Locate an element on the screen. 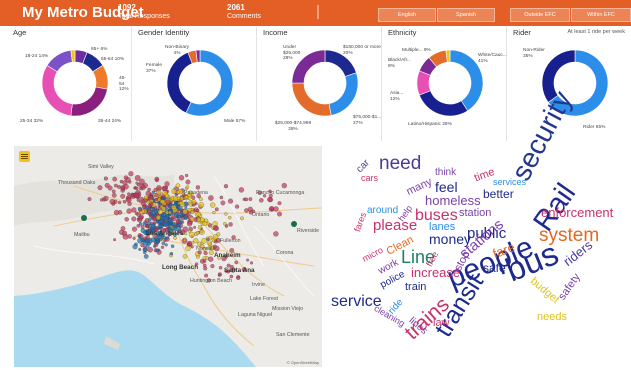 The width and height of the screenshot is (631, 370). spanish-button: Spanish is located at coordinates (466, 15).